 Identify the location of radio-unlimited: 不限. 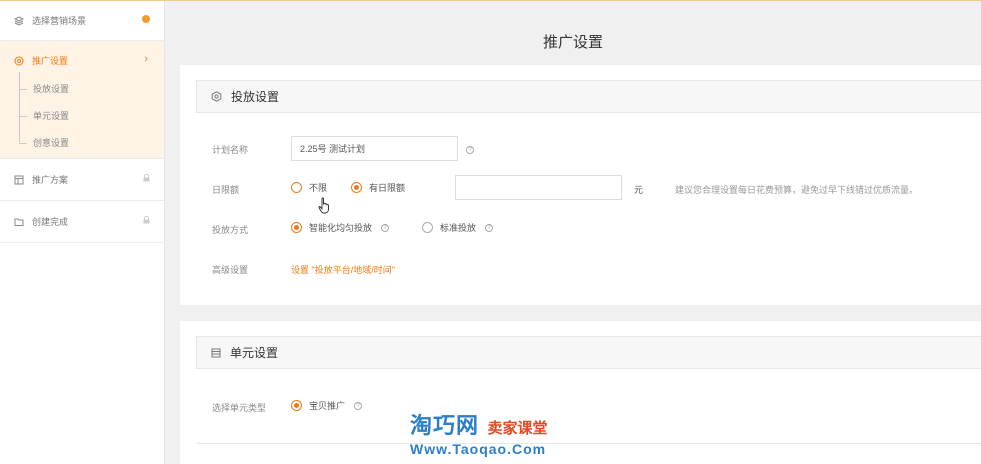
(309, 187).